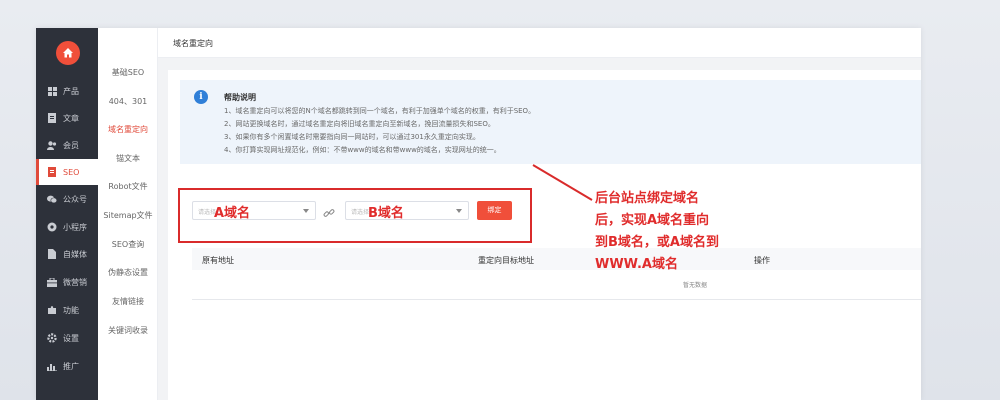 The width and height of the screenshot is (1000, 400). Describe the element at coordinates (52, 172) in the screenshot. I see `seo-file-icon` at that location.